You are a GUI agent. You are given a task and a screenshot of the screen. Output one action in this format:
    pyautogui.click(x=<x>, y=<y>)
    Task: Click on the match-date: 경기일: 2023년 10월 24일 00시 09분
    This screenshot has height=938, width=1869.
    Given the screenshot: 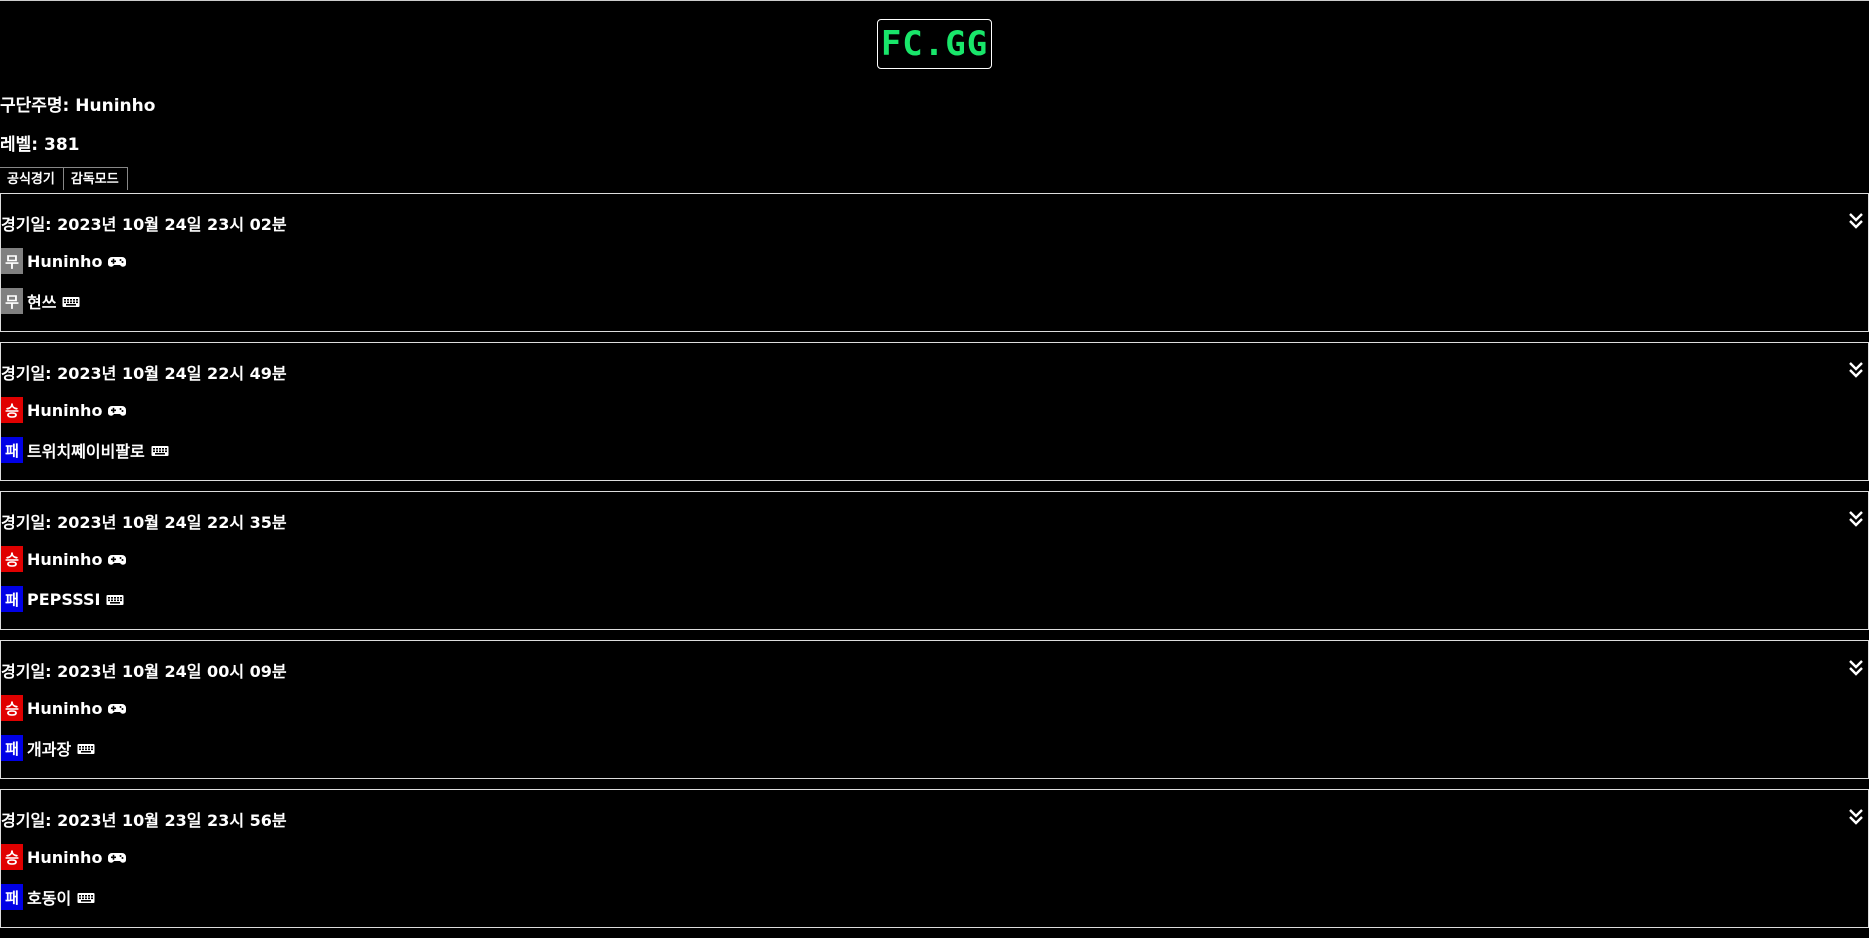 What is the action you would take?
    pyautogui.click(x=144, y=671)
    